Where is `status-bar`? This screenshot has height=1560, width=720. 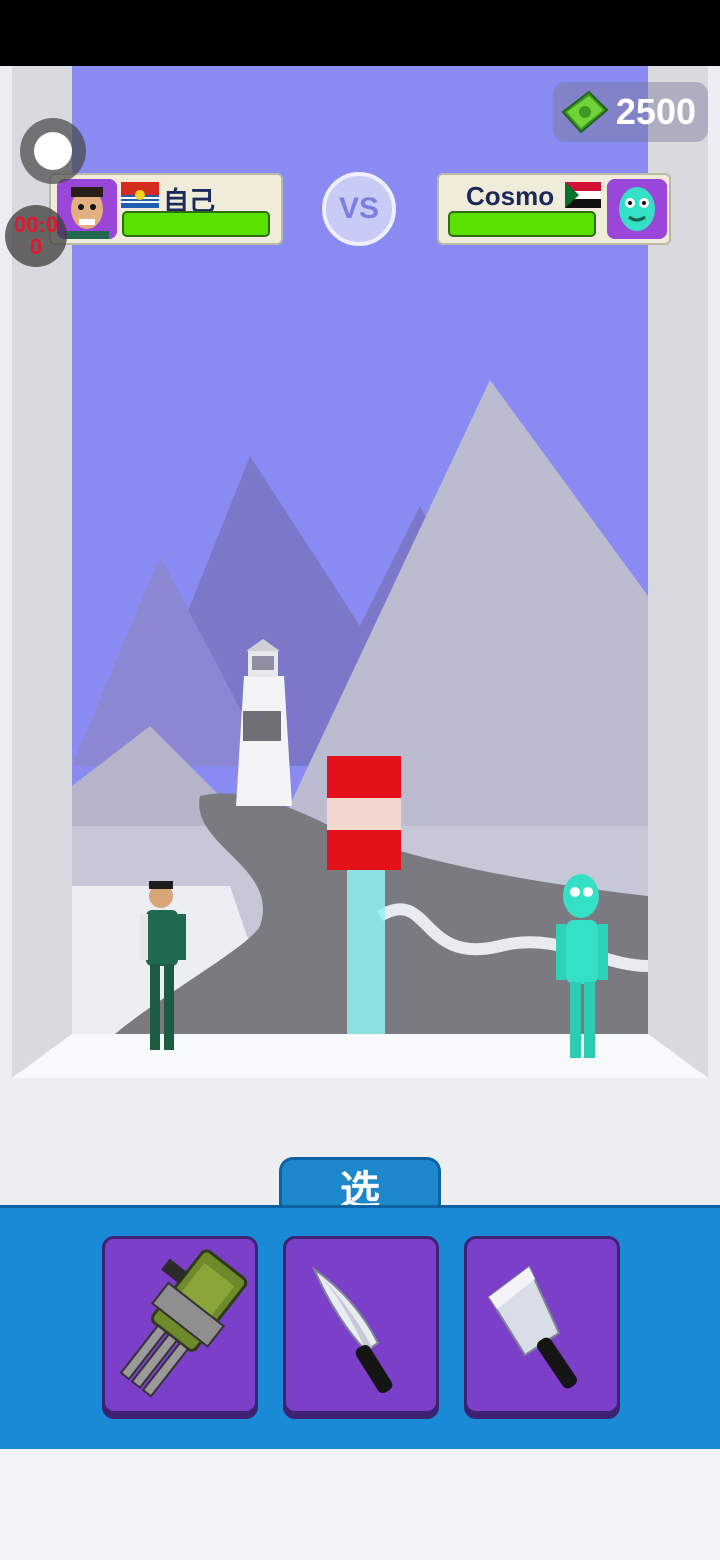
status-bar is located at coordinates (360, 33).